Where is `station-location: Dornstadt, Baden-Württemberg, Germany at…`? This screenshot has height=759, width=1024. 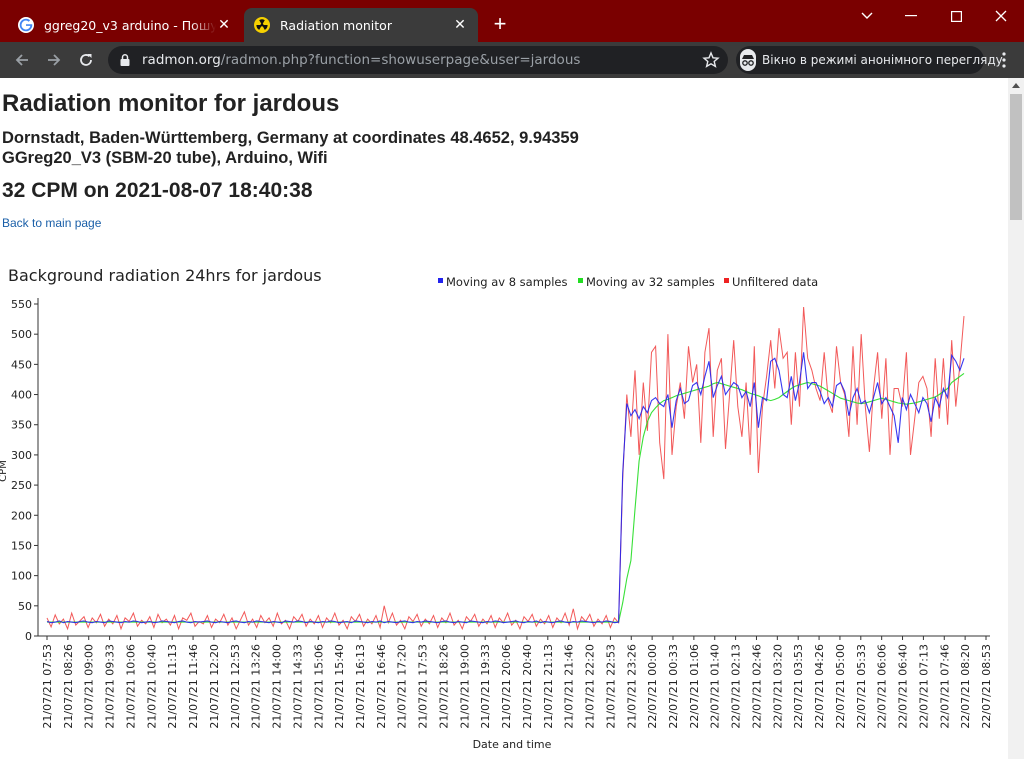
station-location: Dornstadt, Baden-Württemberg, Germany at… is located at coordinates (290, 138).